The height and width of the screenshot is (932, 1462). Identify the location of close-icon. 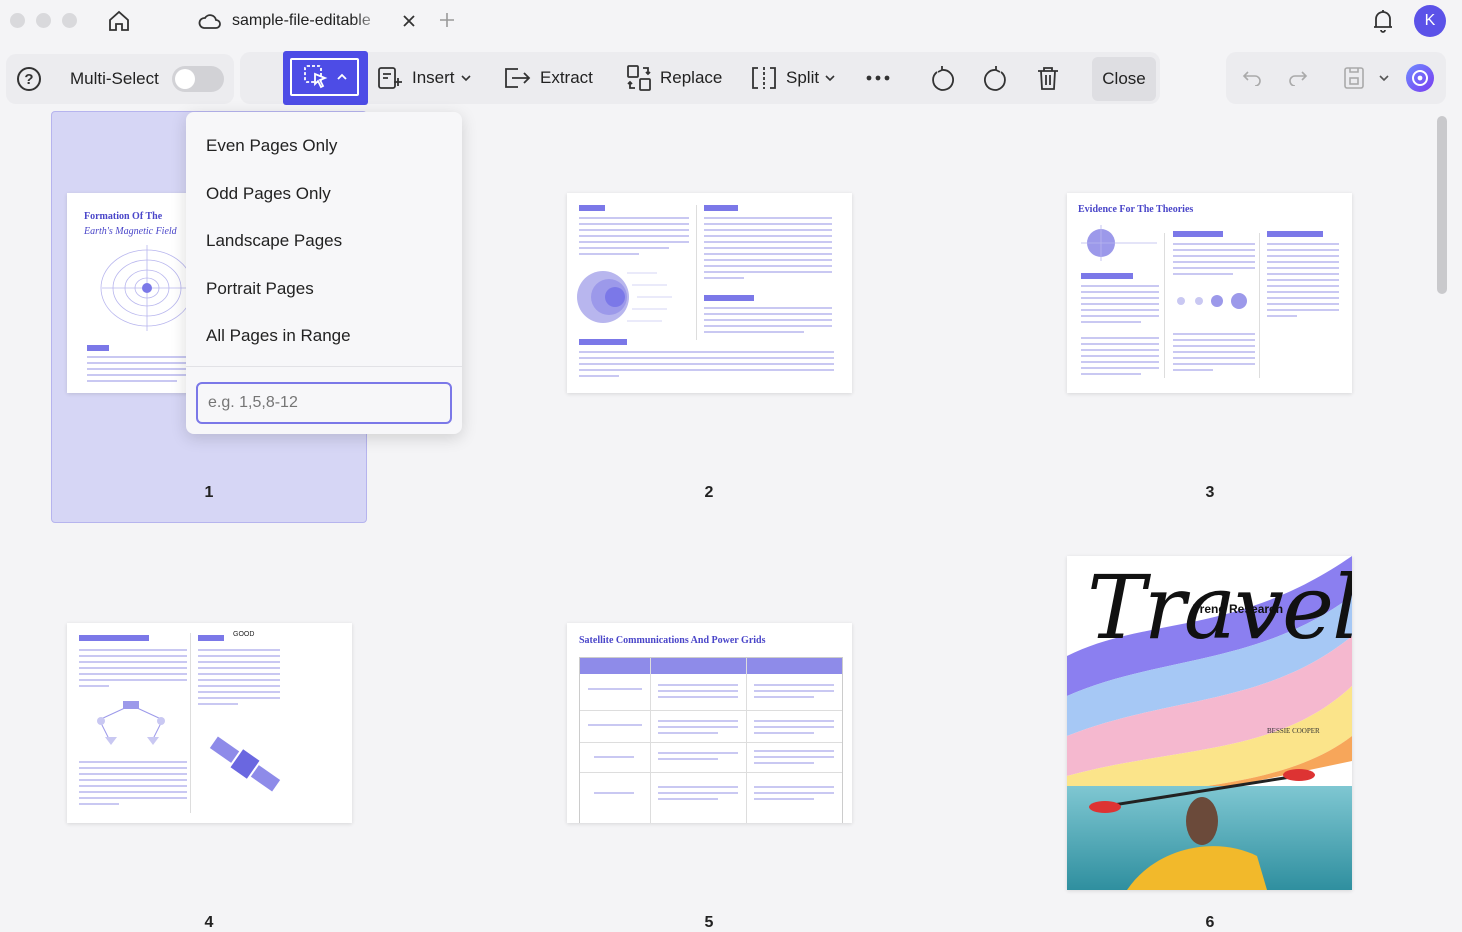
(409, 21).